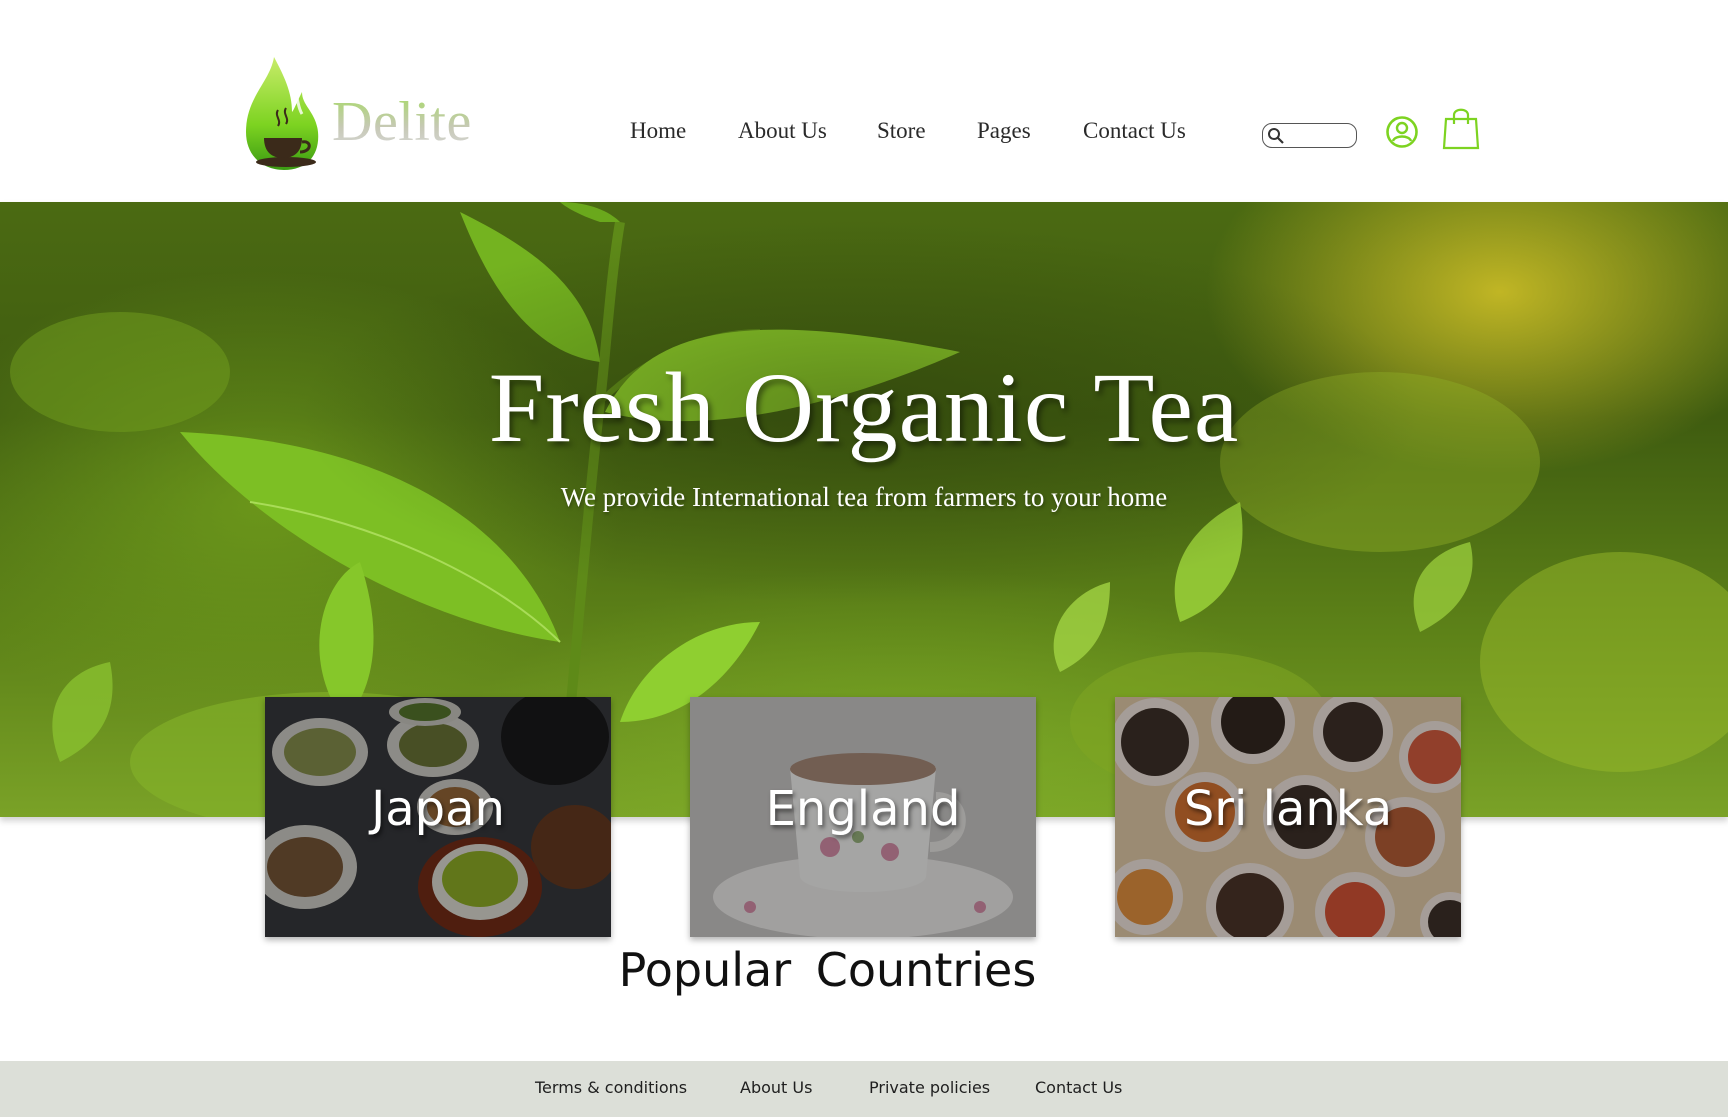 The height and width of the screenshot is (1117, 1728). I want to click on shopping-bag-icon, so click(1461, 128).